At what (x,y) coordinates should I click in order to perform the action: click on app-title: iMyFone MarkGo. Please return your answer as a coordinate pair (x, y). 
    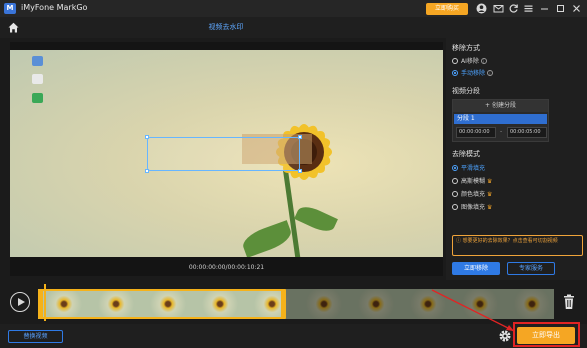
    Looking at the image, I should click on (54, 7).